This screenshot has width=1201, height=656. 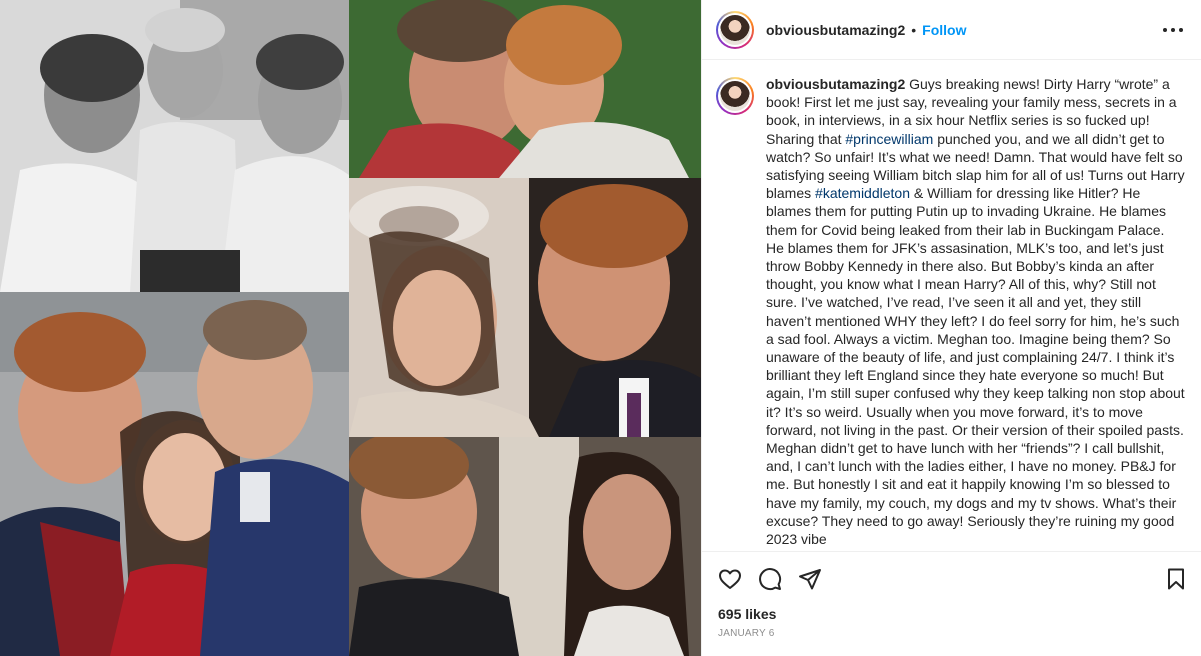 What do you see at coordinates (944, 30) in the screenshot?
I see `follow-button: Follow` at bounding box center [944, 30].